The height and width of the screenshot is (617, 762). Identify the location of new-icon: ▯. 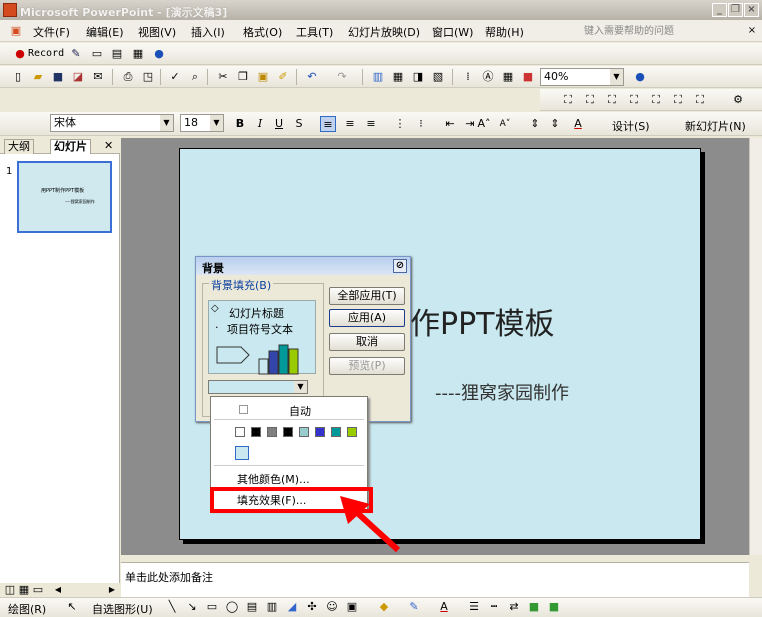
(18, 77).